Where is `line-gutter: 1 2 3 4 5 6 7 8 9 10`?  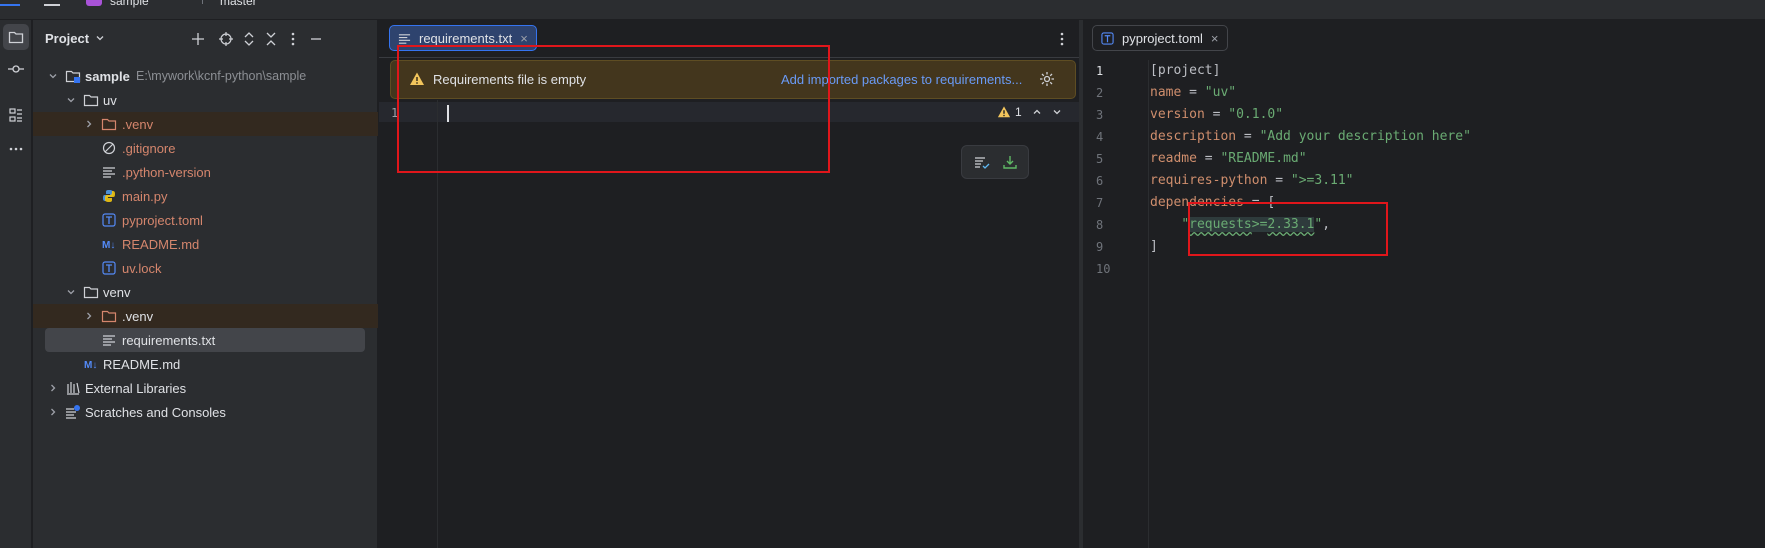 line-gutter: 1 2 3 4 5 6 7 8 9 10 is located at coordinates (1115, 304).